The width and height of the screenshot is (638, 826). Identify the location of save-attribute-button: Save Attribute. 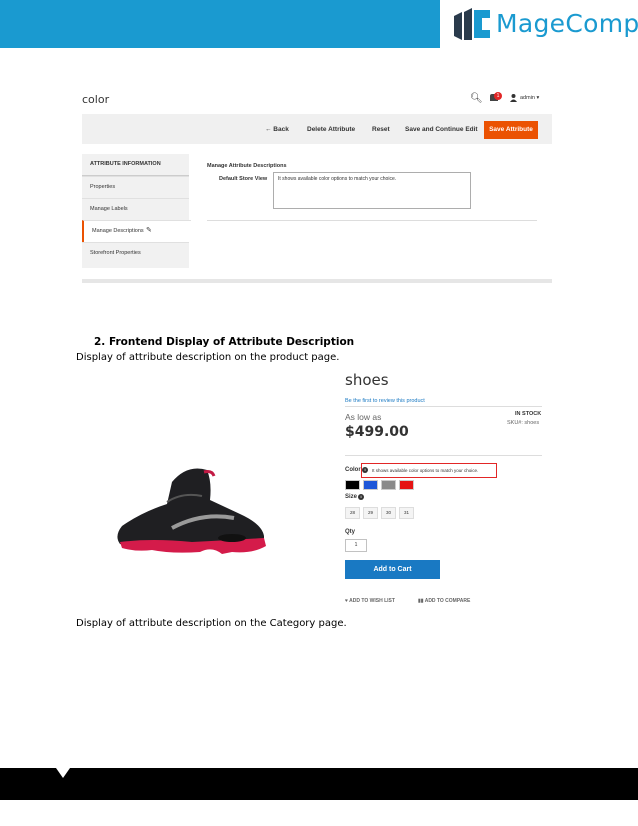
(511, 130).